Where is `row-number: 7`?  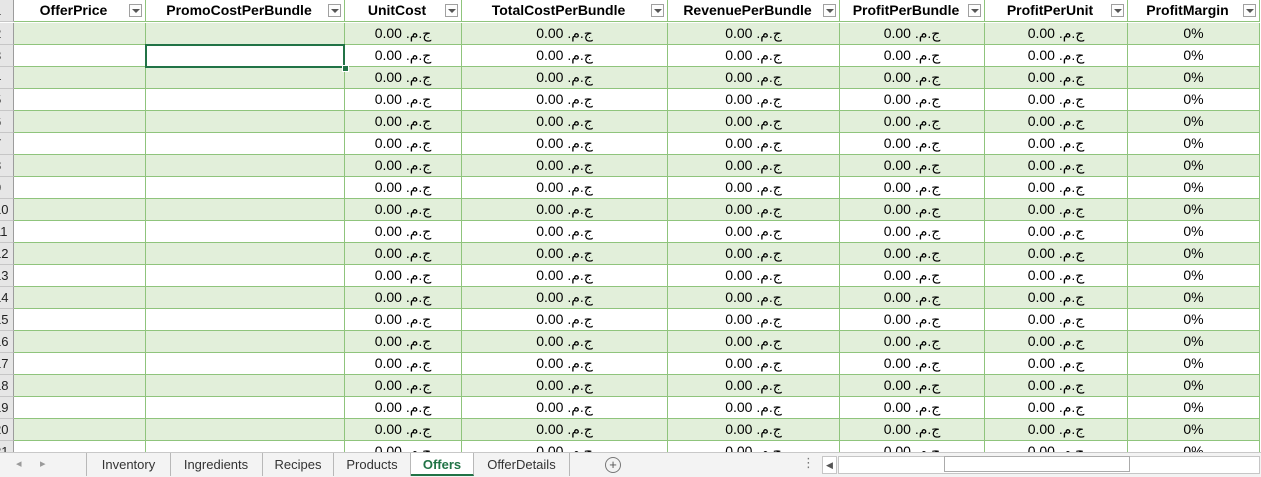
row-number: 7 is located at coordinates (7, 144).